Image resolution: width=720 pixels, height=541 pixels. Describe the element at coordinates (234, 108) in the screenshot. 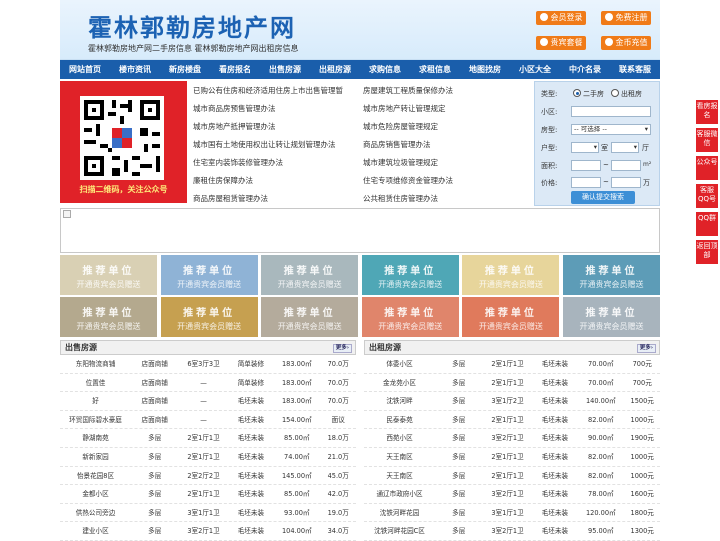

I see `policy-link: 城市商品房预售管理办法` at that location.